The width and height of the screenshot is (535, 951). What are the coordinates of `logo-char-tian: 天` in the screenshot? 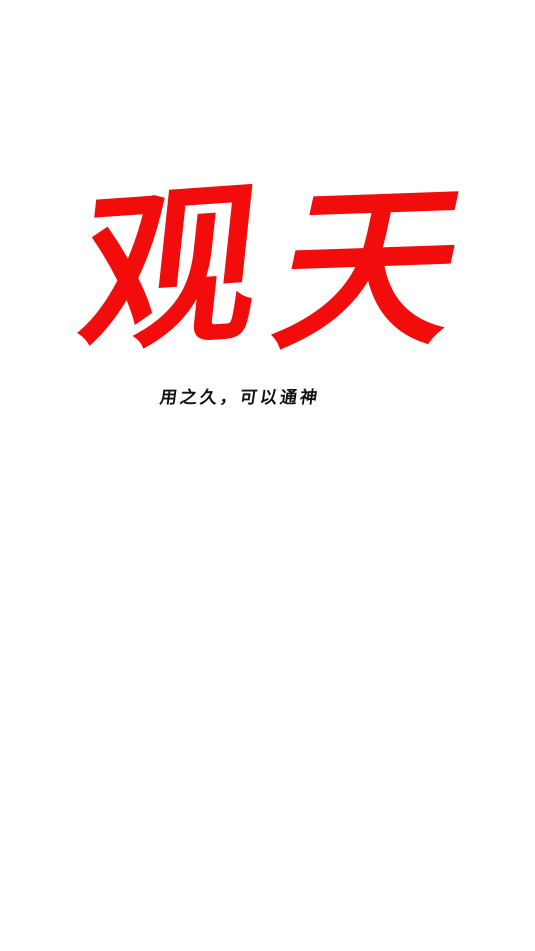 It's located at (370, 269).